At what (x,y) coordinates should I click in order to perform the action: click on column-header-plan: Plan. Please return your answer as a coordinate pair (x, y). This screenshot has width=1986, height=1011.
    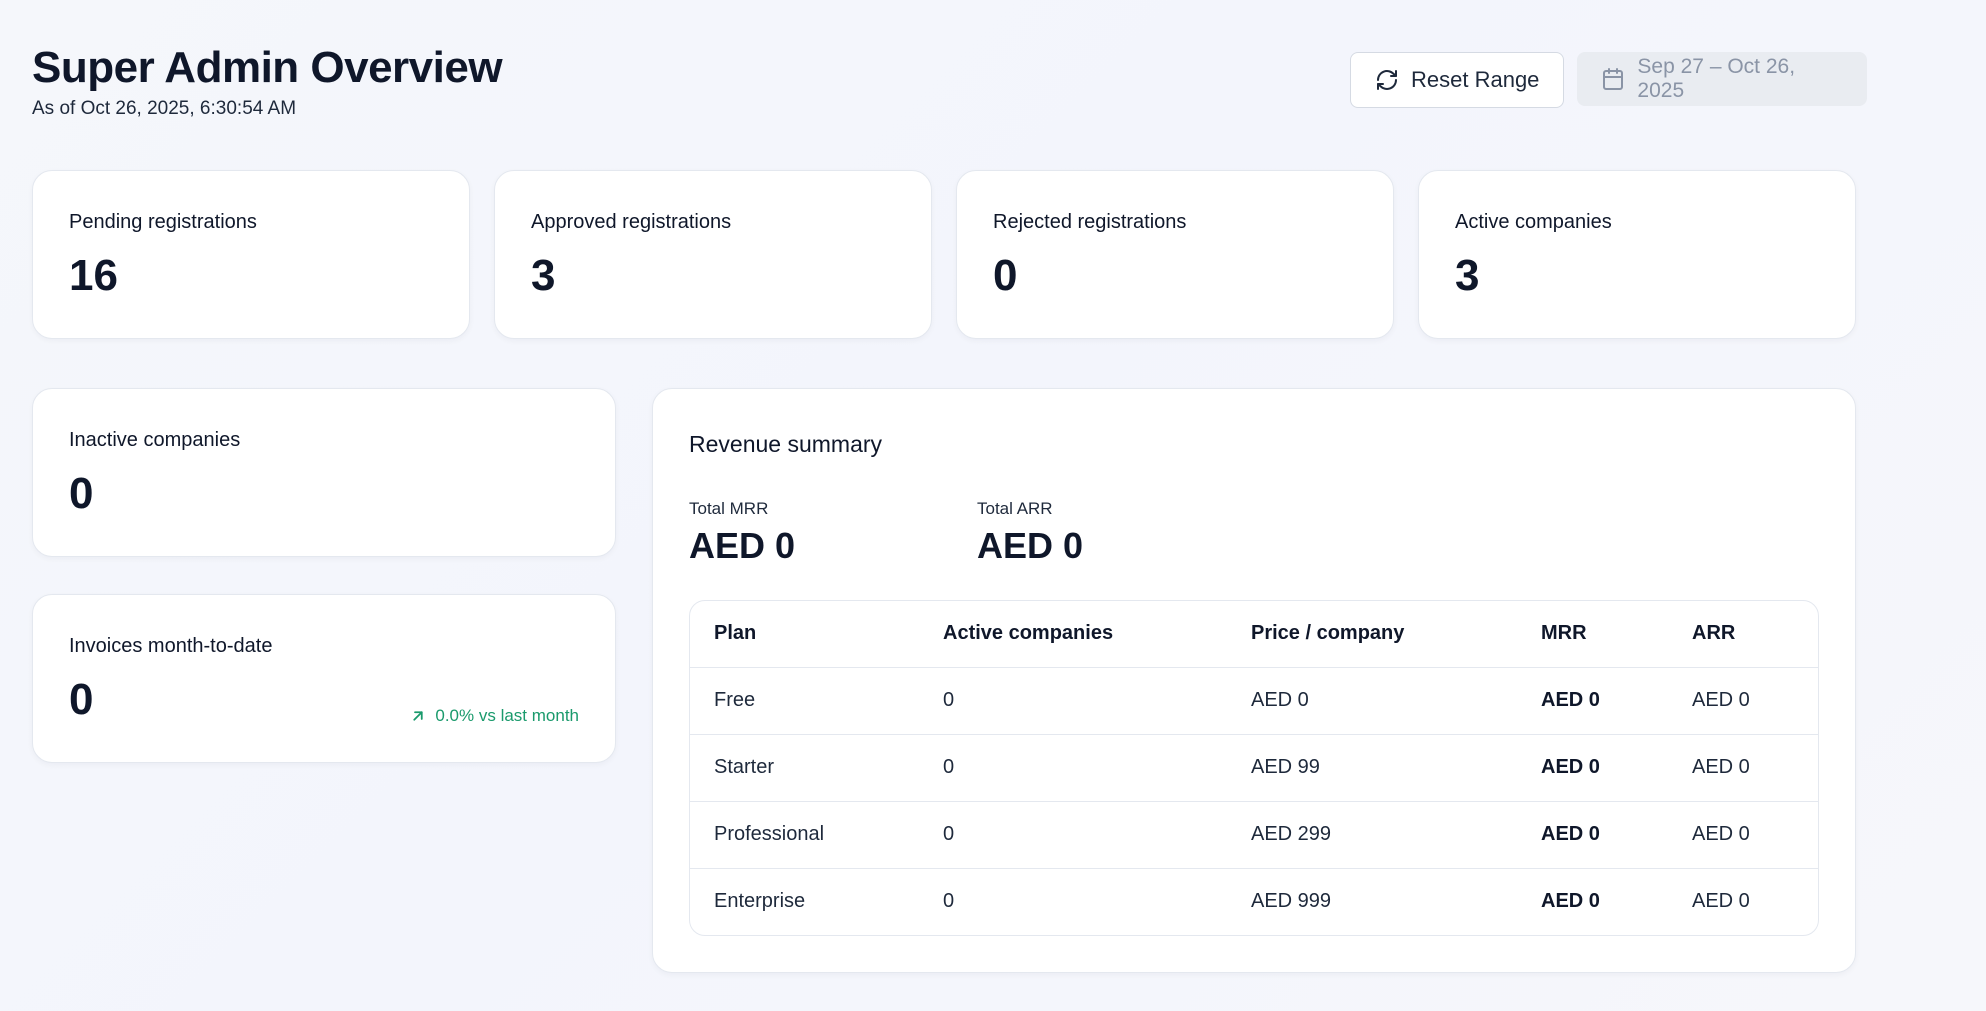
    Looking at the image, I should click on (735, 633).